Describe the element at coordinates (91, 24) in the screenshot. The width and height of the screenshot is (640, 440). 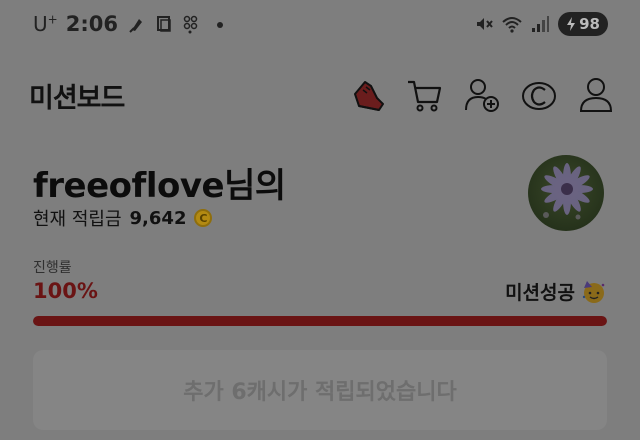
I see `status-time: 2:06` at that location.